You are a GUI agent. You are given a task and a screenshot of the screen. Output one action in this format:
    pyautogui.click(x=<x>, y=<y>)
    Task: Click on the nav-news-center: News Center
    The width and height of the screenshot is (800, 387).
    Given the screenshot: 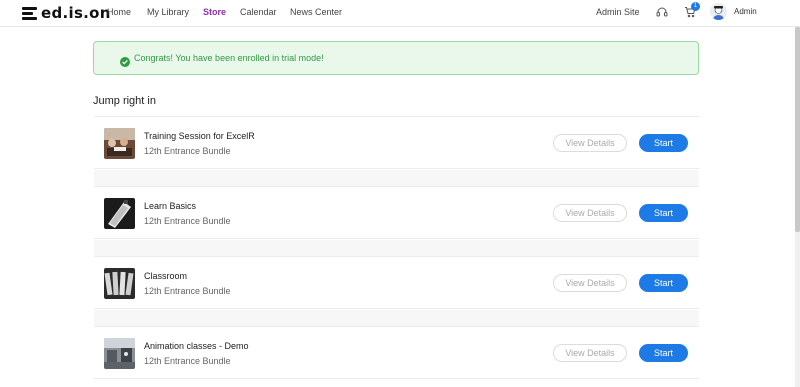 What is the action you would take?
    pyautogui.click(x=316, y=12)
    